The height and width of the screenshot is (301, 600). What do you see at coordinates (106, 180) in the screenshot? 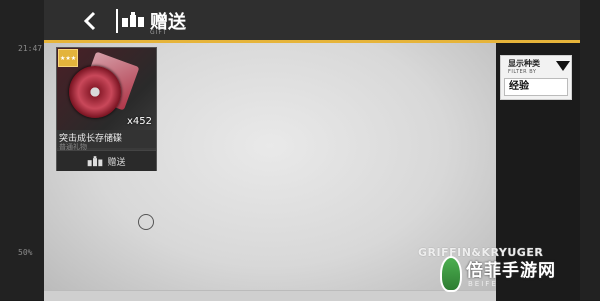
I see `item-name-bar: 突击成长存储碟 普通礼物` at bounding box center [106, 180].